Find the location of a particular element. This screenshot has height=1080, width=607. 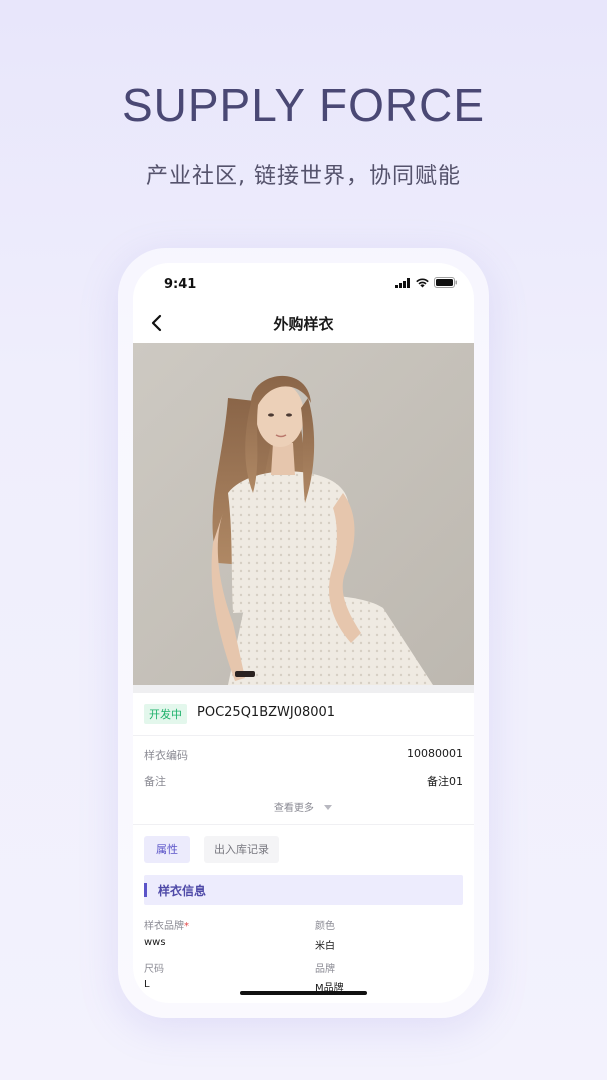

status-badge: 开发中 is located at coordinates (165, 714).